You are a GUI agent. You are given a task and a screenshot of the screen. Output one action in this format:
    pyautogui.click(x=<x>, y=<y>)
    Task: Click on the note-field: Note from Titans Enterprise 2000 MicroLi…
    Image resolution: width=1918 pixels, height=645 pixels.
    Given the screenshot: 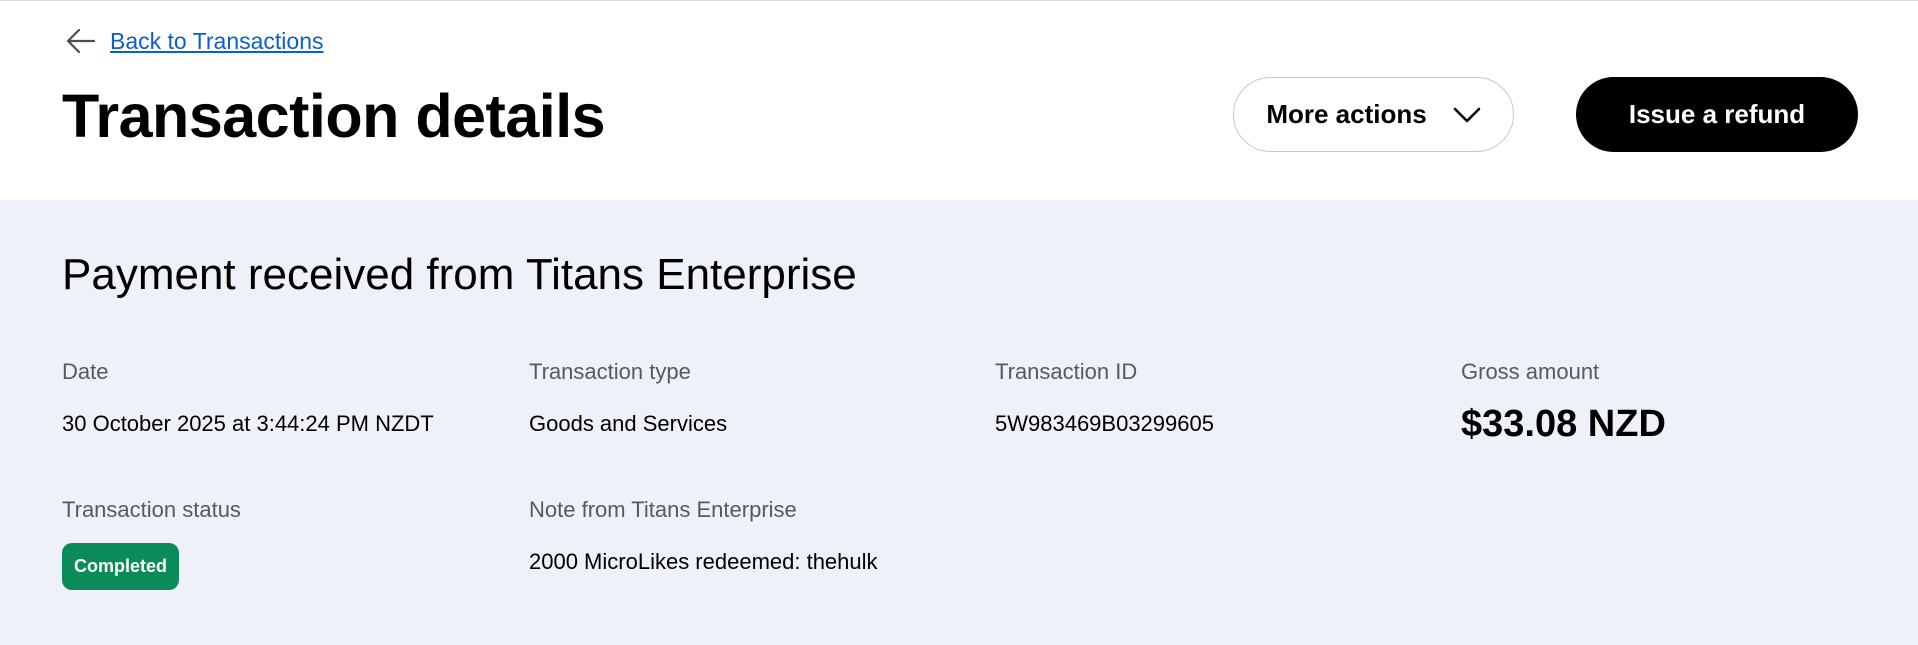 What is the action you would take?
    pyautogui.click(x=703, y=536)
    